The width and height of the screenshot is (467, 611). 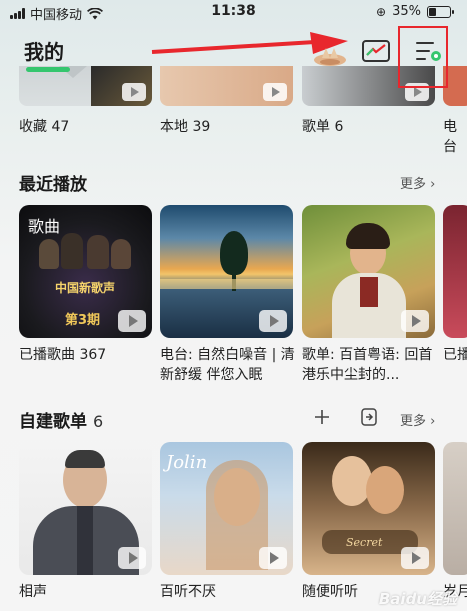 What do you see at coordinates (368, 508) in the screenshot?
I see `playlist-card-casual: Secret` at bounding box center [368, 508].